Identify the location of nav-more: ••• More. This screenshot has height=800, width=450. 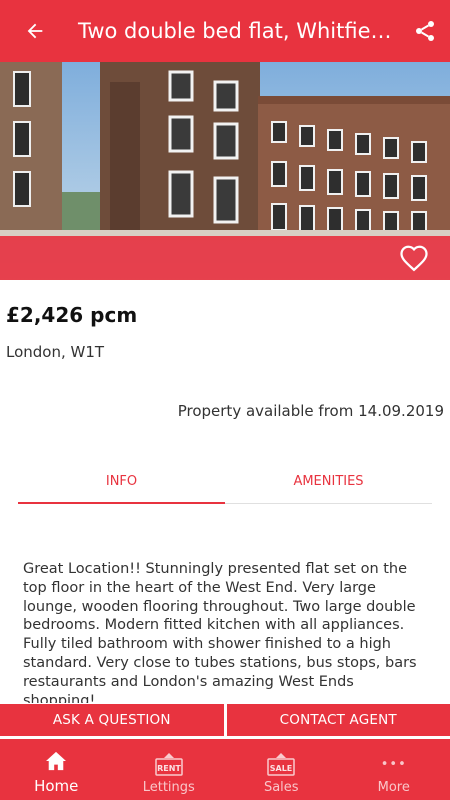
(394, 769).